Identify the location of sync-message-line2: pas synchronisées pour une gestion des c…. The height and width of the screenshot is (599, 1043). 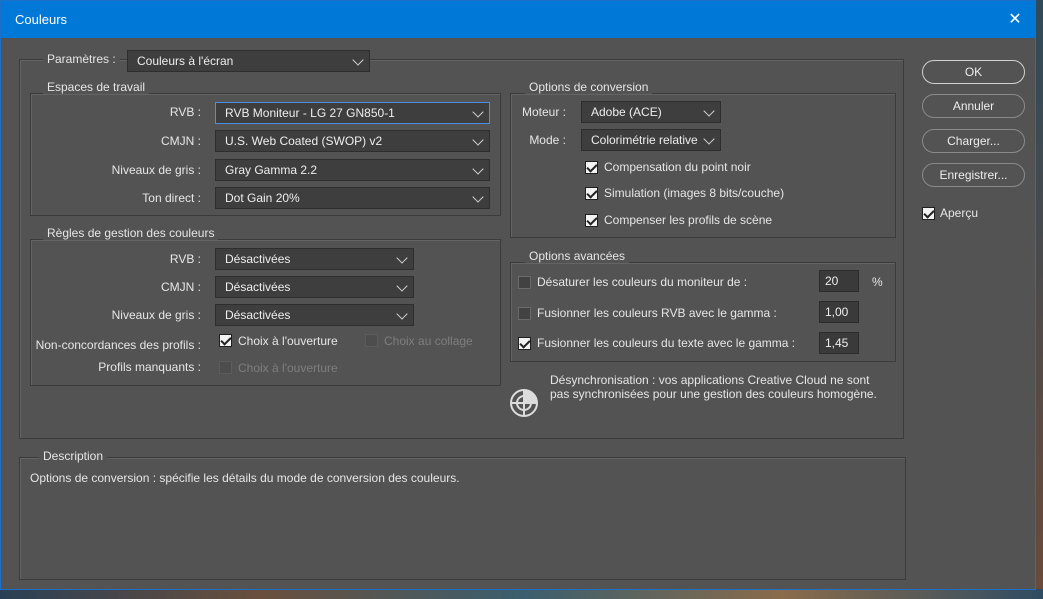
(713, 394).